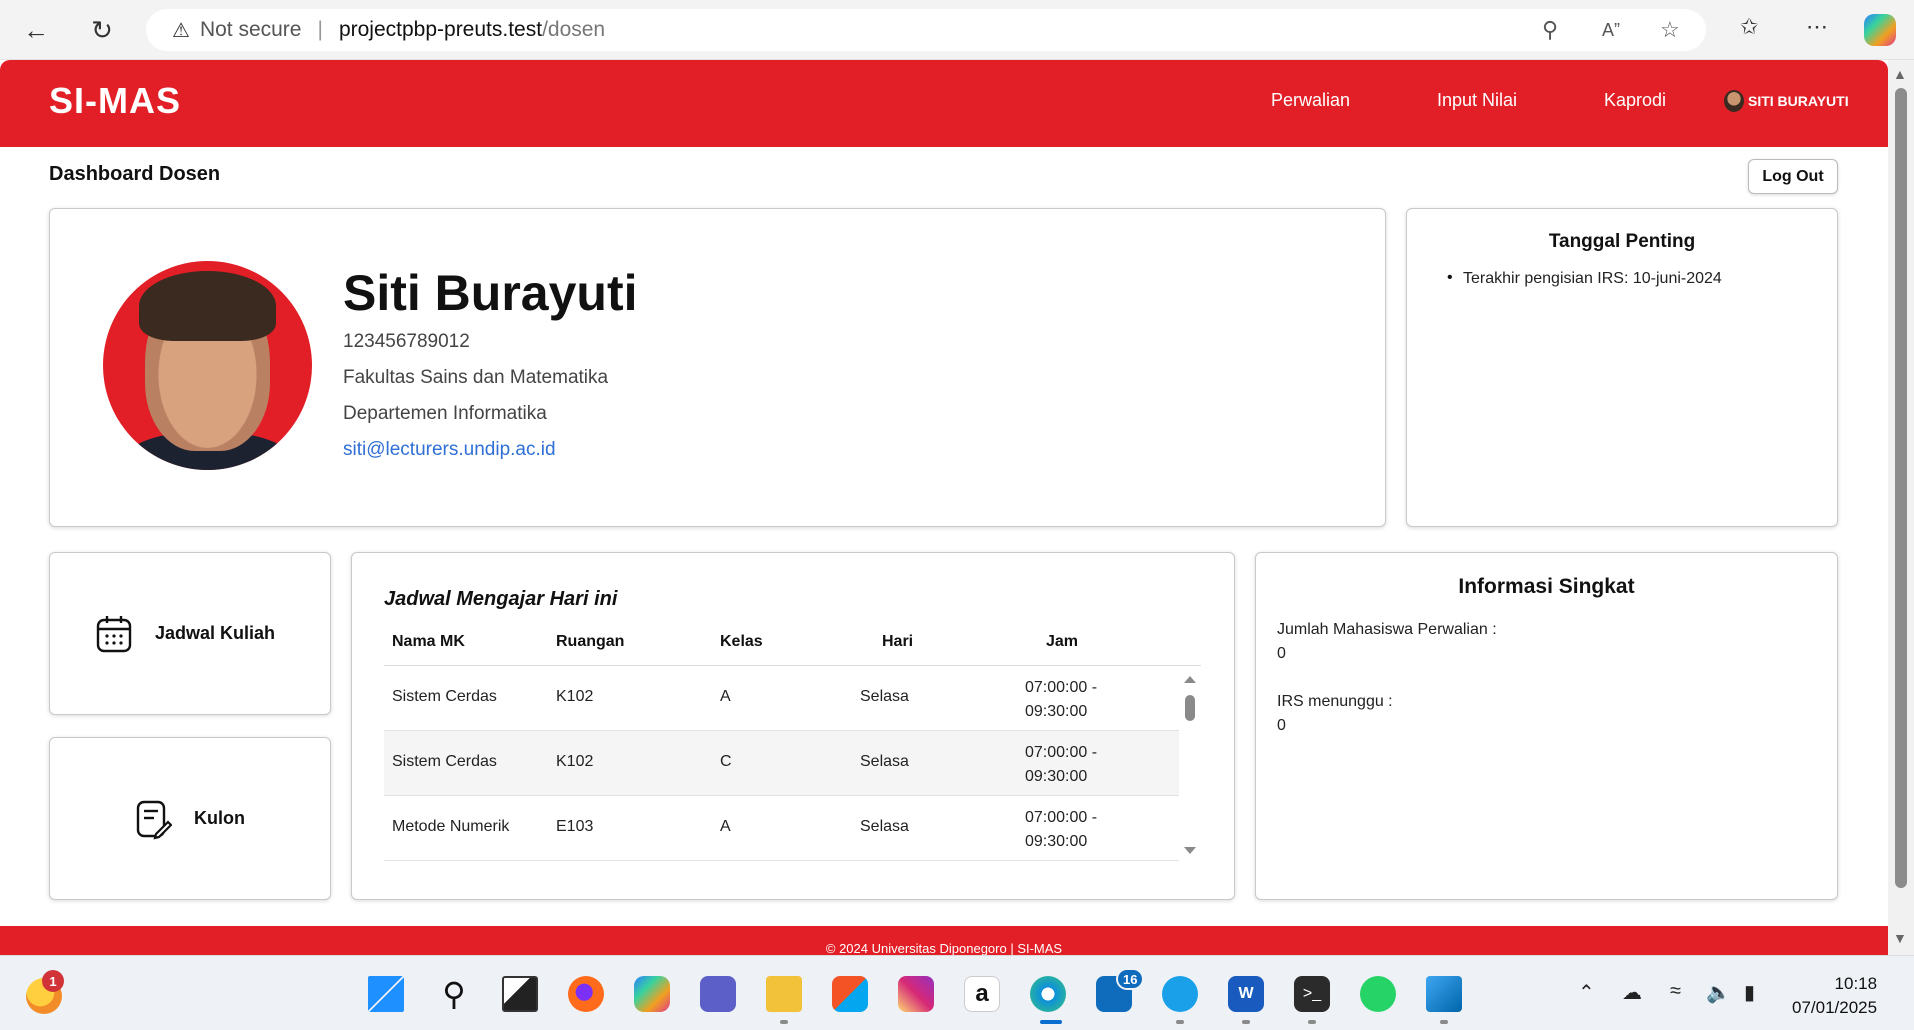  Describe the element at coordinates (1856, 983) in the screenshot. I see `clock-time: 10:18` at that location.